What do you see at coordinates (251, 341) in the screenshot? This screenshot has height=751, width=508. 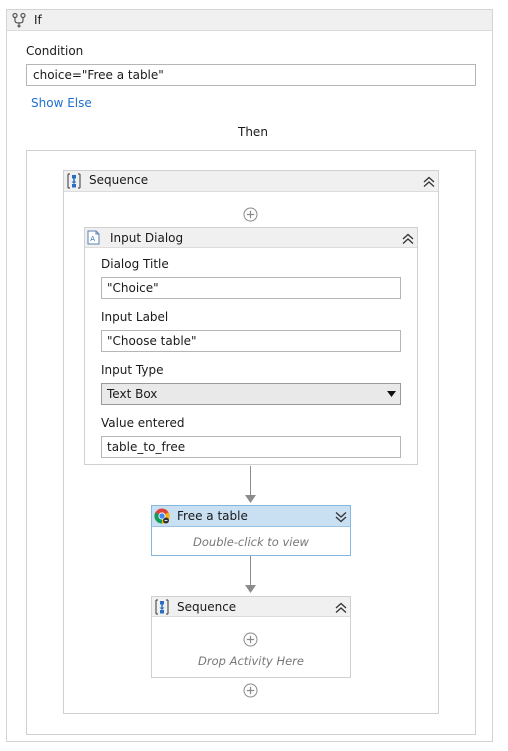 I see `input-label-input: "Choose table"` at bounding box center [251, 341].